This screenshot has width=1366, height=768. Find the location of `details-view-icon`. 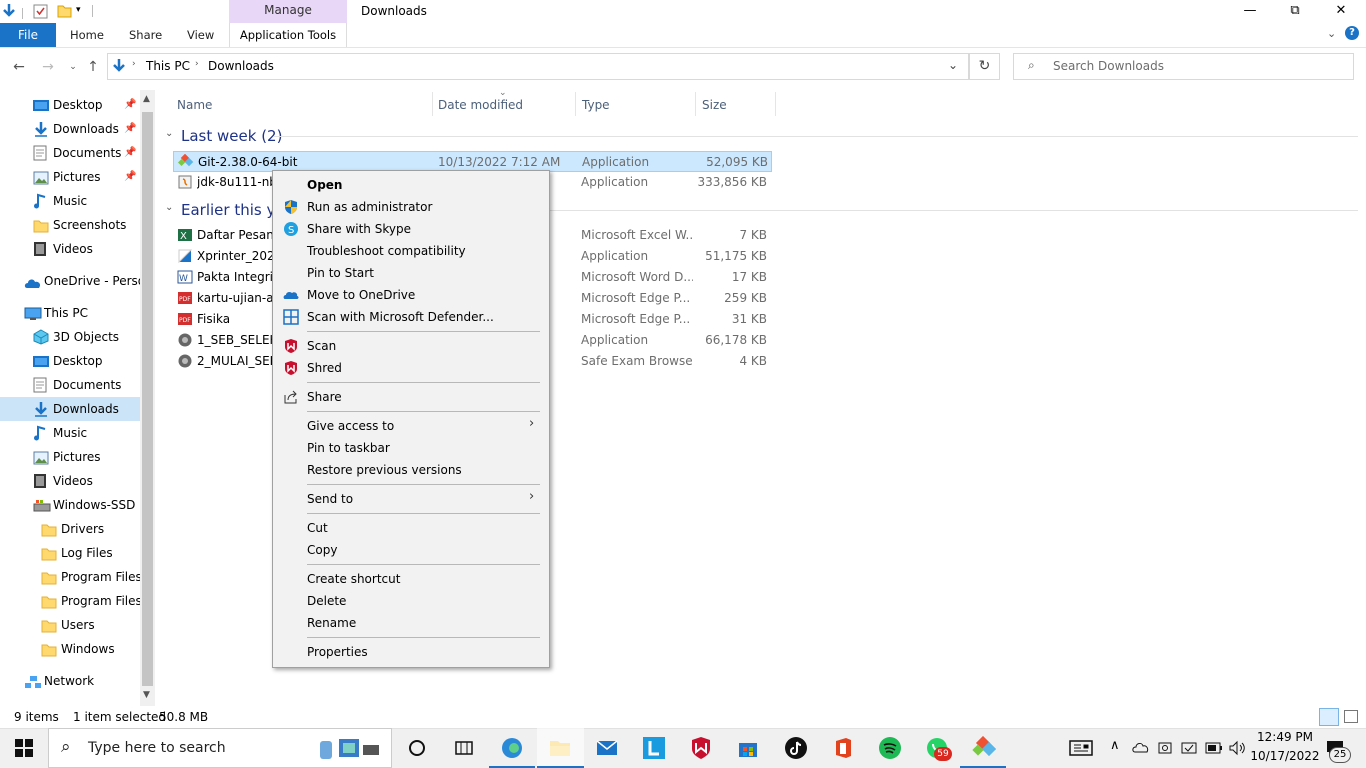

details-view-icon is located at coordinates (1329, 717).